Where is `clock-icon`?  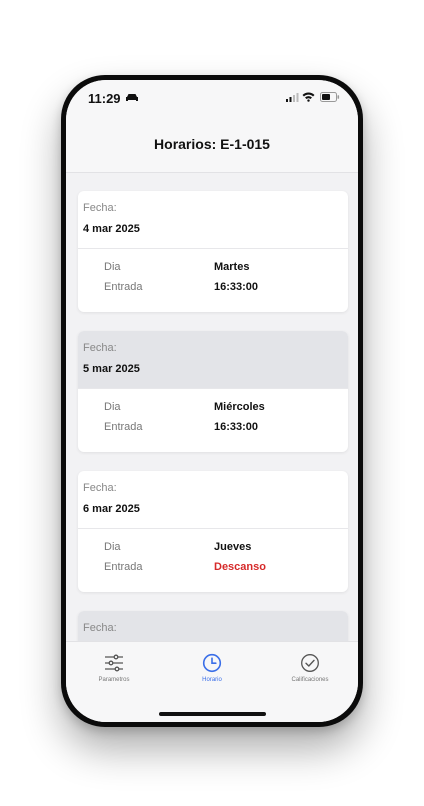 clock-icon is located at coordinates (212, 663).